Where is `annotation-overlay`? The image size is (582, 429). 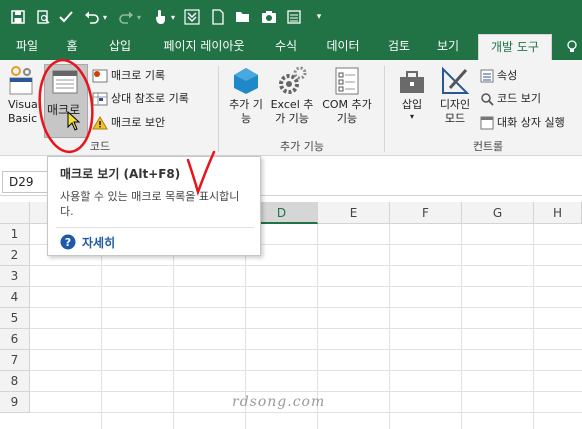
annotation-overlay is located at coordinates (127, 127).